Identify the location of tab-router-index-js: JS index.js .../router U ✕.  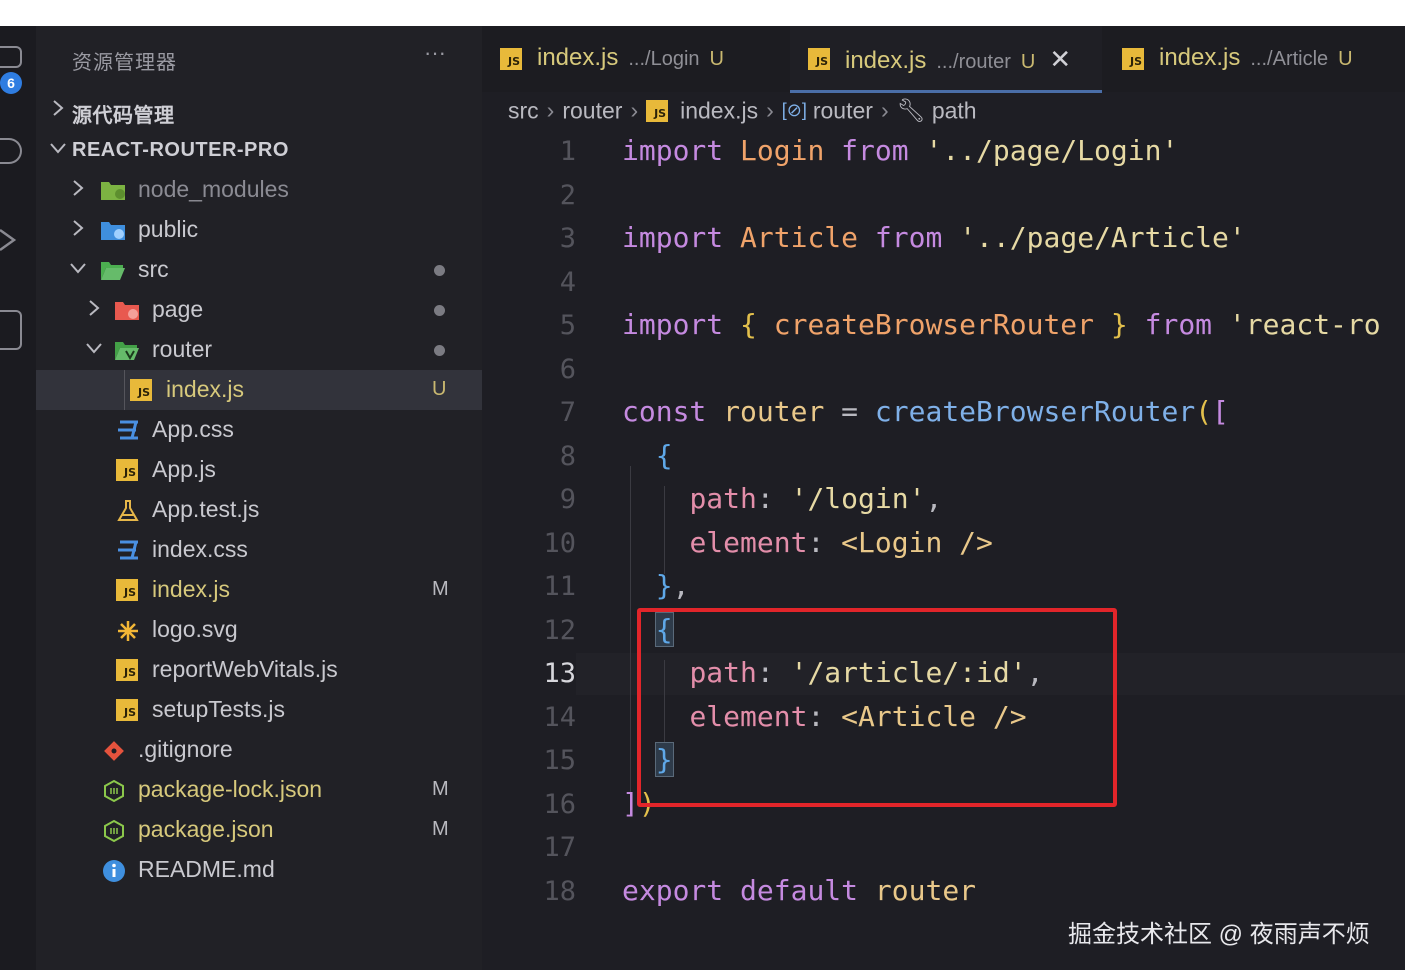
(946, 59).